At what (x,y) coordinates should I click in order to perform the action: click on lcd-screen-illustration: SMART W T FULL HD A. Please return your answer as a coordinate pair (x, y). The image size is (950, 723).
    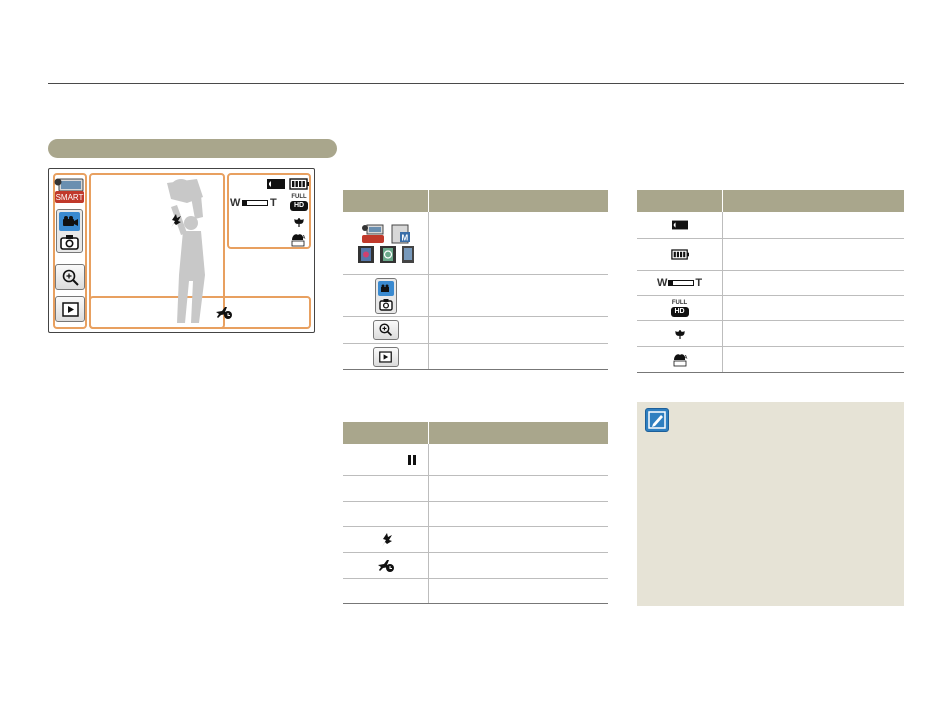
    Looking at the image, I should click on (181, 250).